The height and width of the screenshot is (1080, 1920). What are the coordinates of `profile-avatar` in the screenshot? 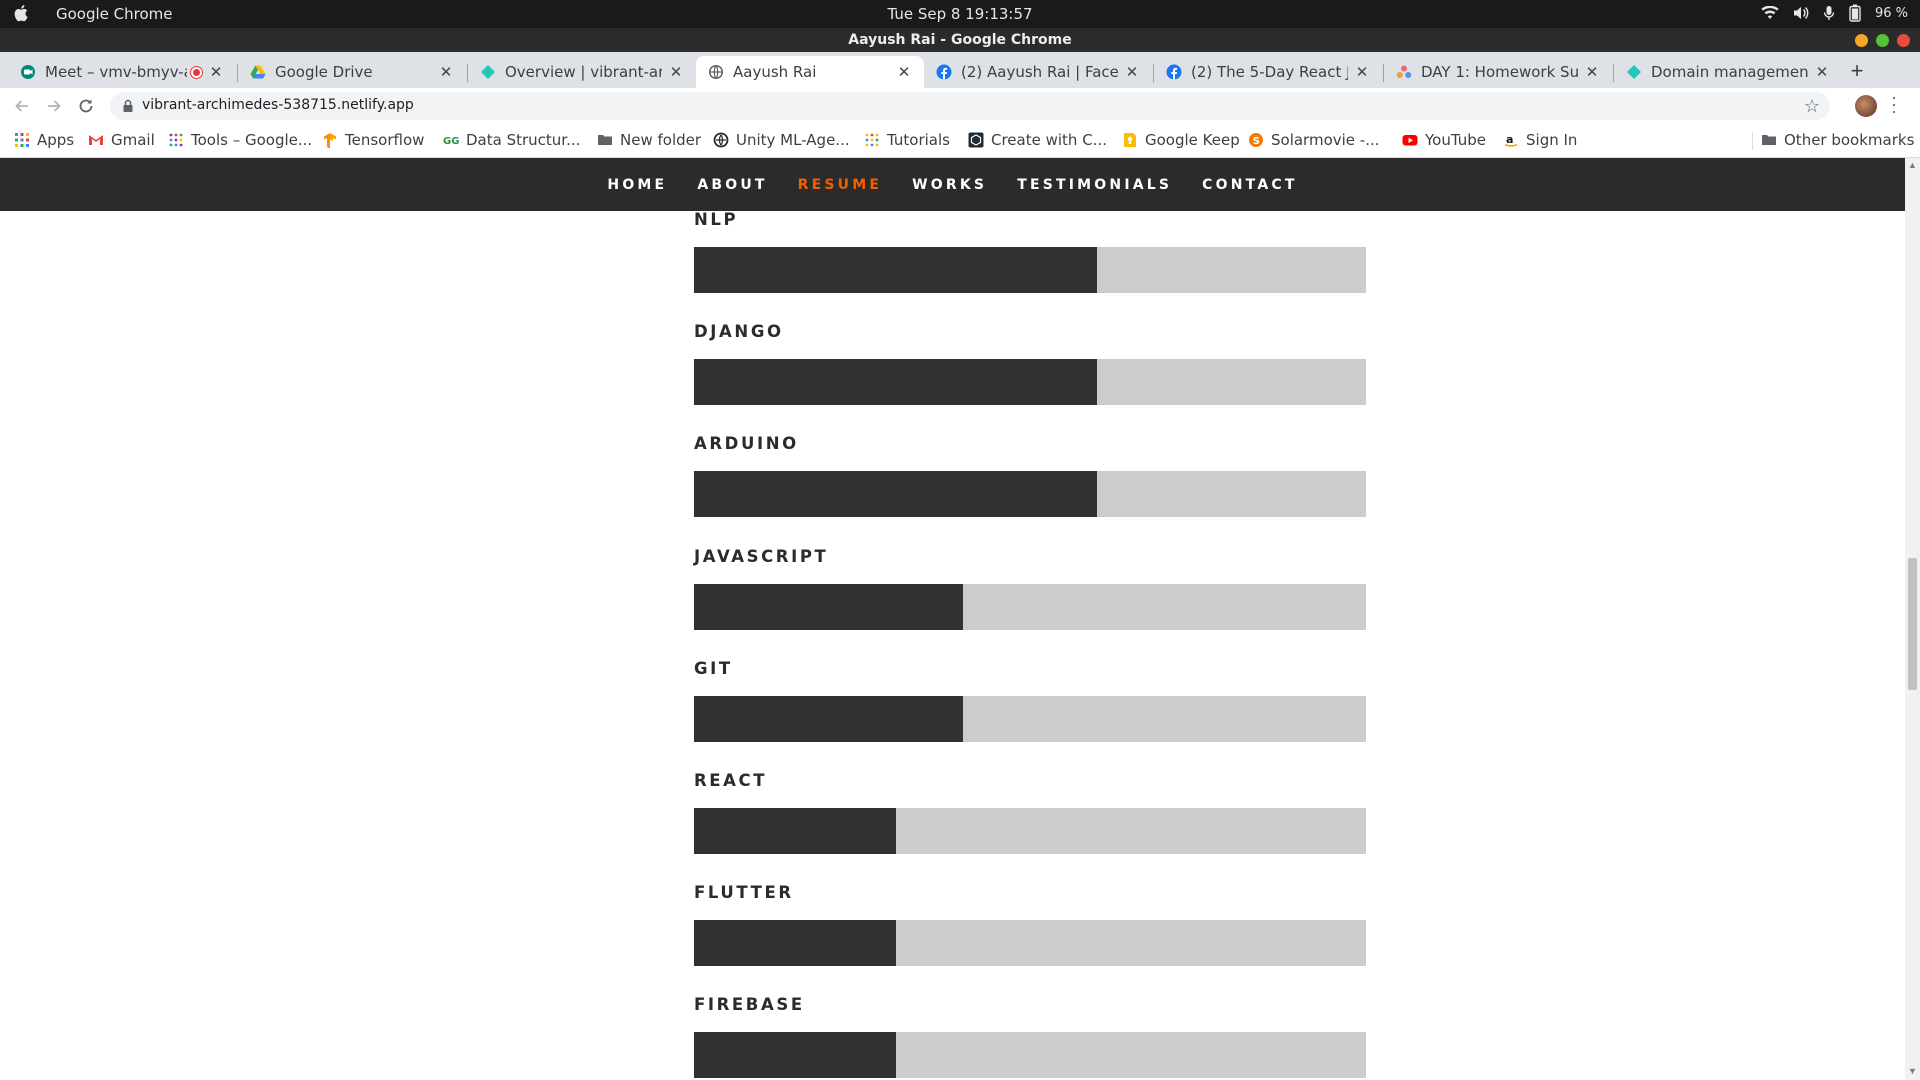 It's located at (1866, 106).